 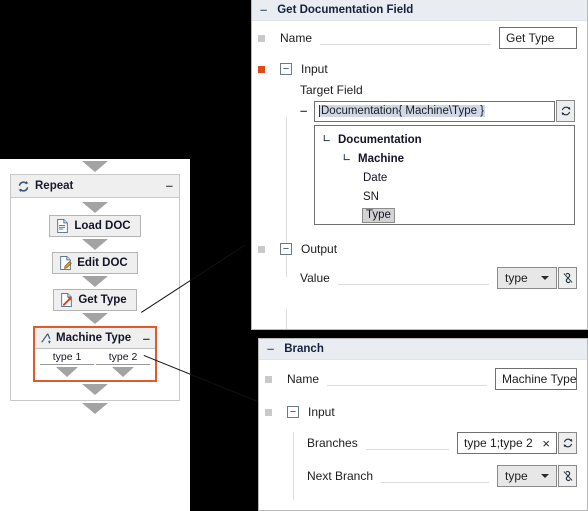 I want to click on get-doc-collapse-toggle: –, so click(x=263, y=9).